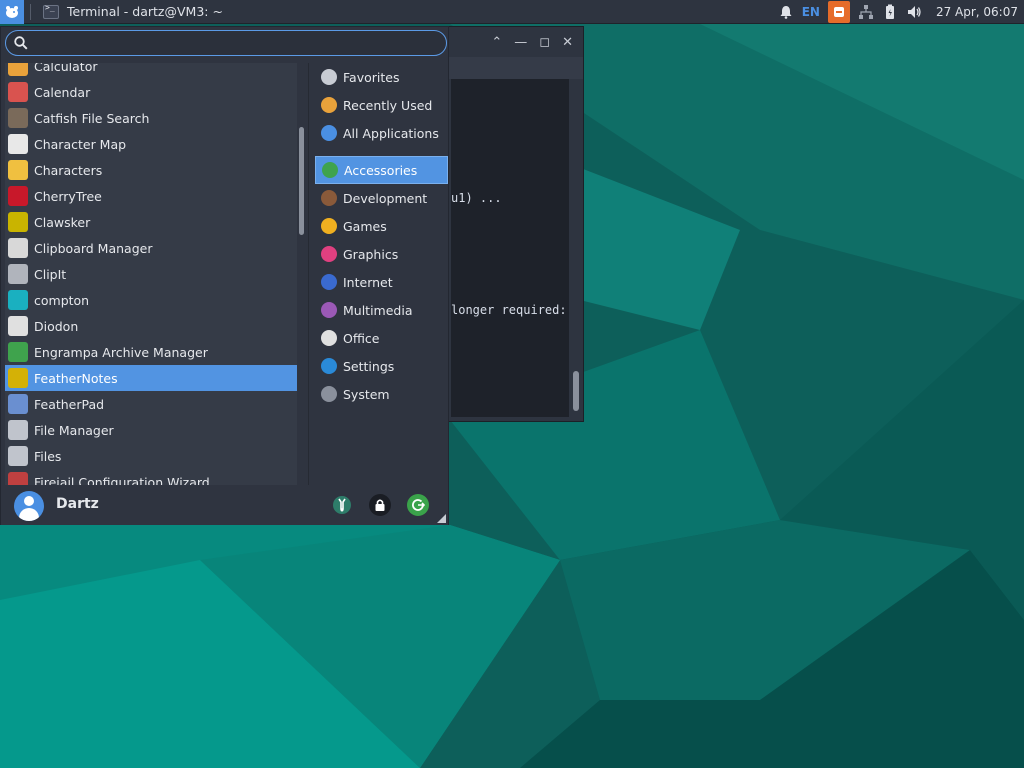 Image resolution: width=1024 pixels, height=768 pixels. What do you see at coordinates (371, 254) in the screenshot?
I see `category-label: Graphics` at bounding box center [371, 254].